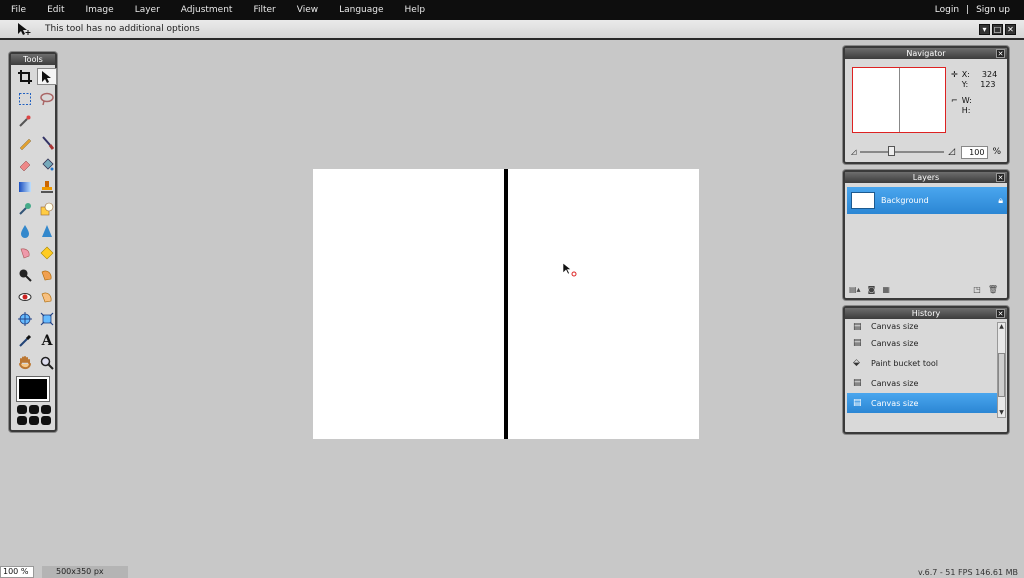 This screenshot has width=1024, height=578. Describe the element at coordinates (360, 10) in the screenshot. I see `menu-language: Language` at that location.